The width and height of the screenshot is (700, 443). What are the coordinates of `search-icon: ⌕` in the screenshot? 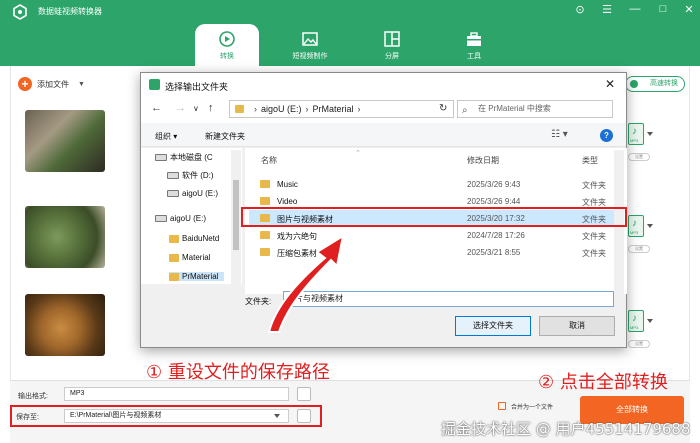 It's located at (465, 110).